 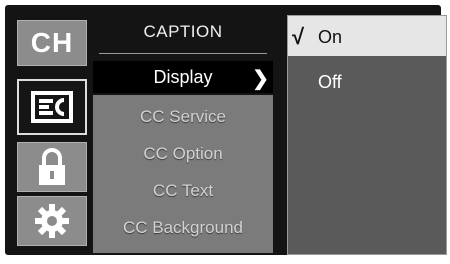 I want to click on option-label: On, so click(x=330, y=37).